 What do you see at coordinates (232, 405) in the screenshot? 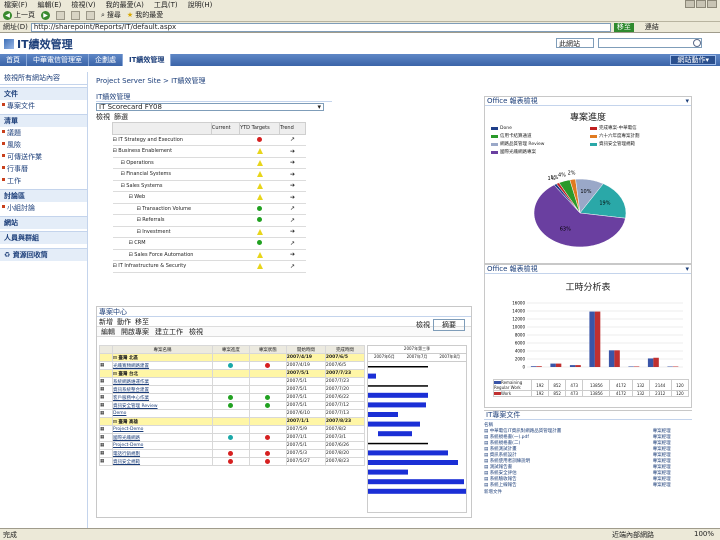
I see `project-row: ▦ 資訊安全管理 Review 2007/5/1 2007/7/12` at bounding box center [232, 405].